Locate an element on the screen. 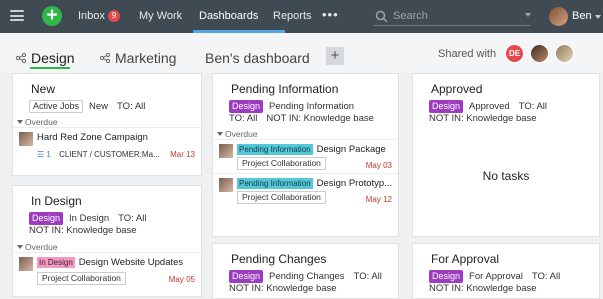  panel-title: Pending Information is located at coordinates (285, 89).